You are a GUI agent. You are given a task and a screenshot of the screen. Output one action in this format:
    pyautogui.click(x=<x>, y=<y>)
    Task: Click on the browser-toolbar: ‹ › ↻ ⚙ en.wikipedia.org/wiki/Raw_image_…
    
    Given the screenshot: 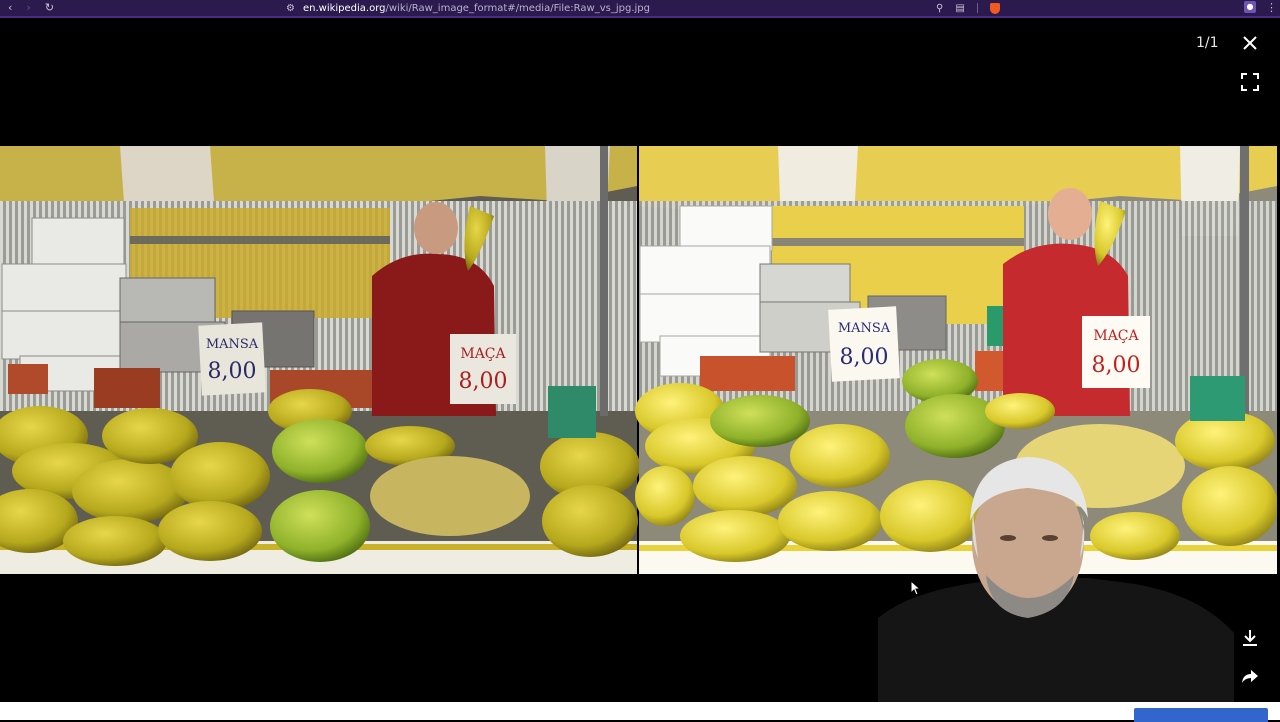 What is the action you would take?
    pyautogui.click(x=640, y=9)
    